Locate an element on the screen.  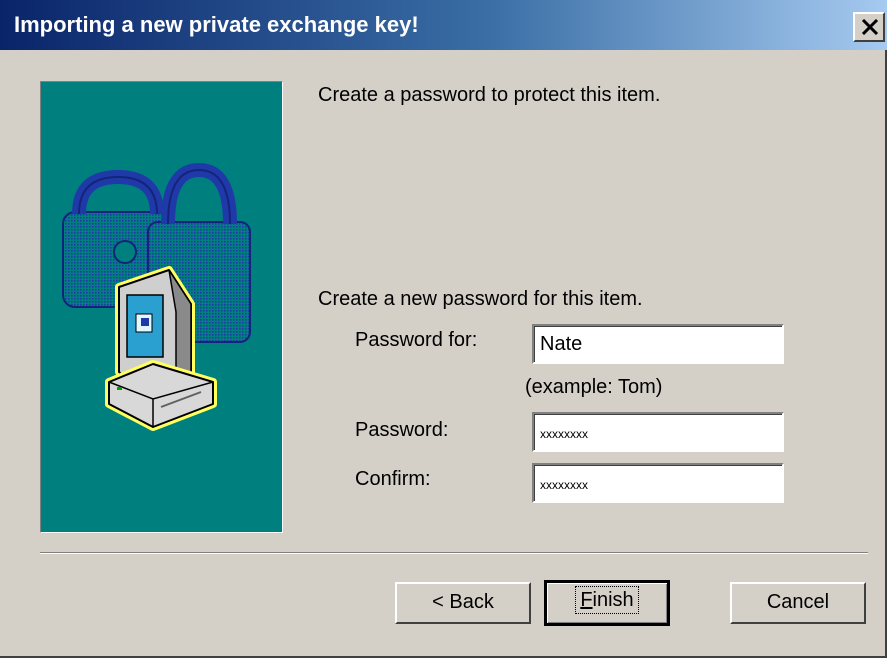
password-label: Password: is located at coordinates (402, 430).